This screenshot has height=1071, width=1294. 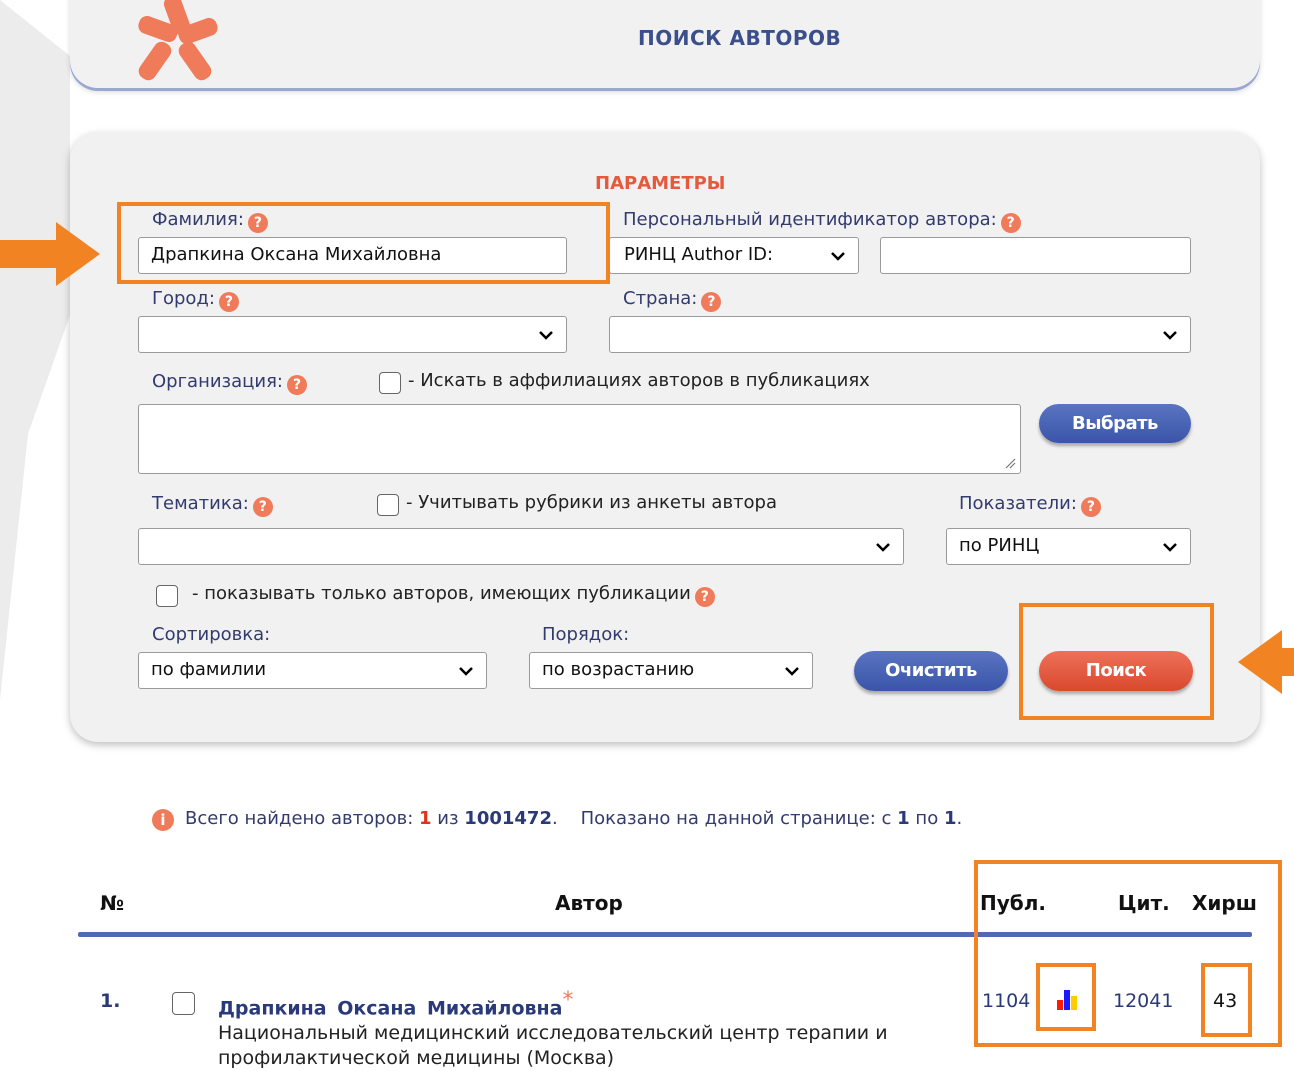 What do you see at coordinates (1035, 255) in the screenshot?
I see `author-id-input` at bounding box center [1035, 255].